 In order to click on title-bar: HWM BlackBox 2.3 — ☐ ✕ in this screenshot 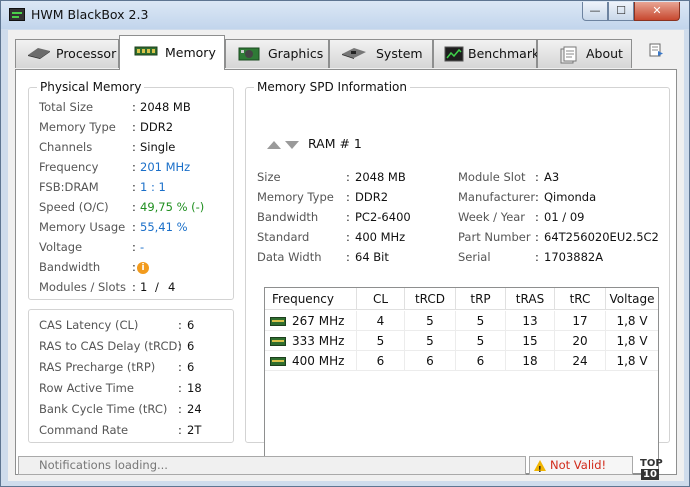, I will do `click(345, 15)`.